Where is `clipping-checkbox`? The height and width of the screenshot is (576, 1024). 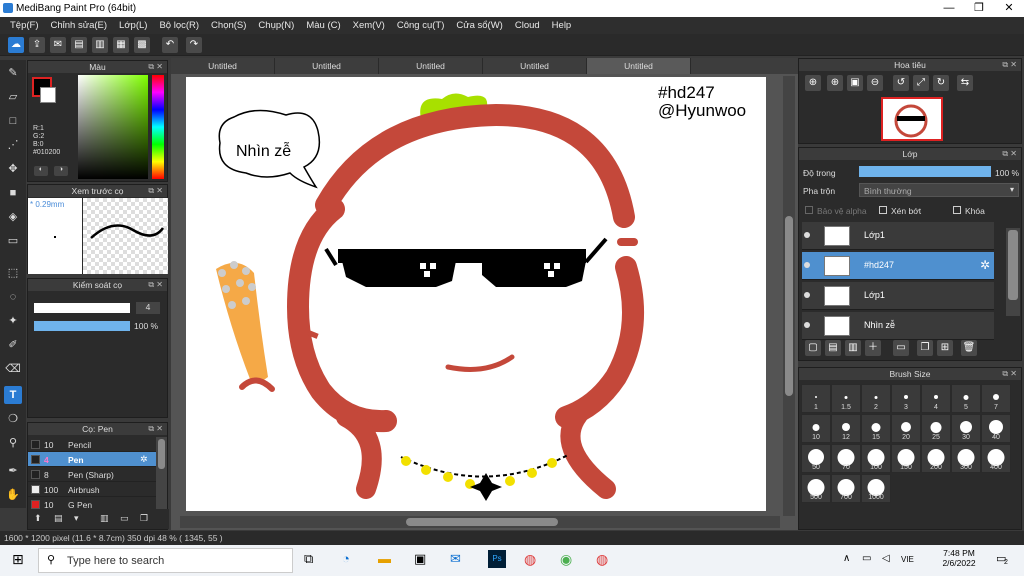
clipping-checkbox is located at coordinates (883, 210).